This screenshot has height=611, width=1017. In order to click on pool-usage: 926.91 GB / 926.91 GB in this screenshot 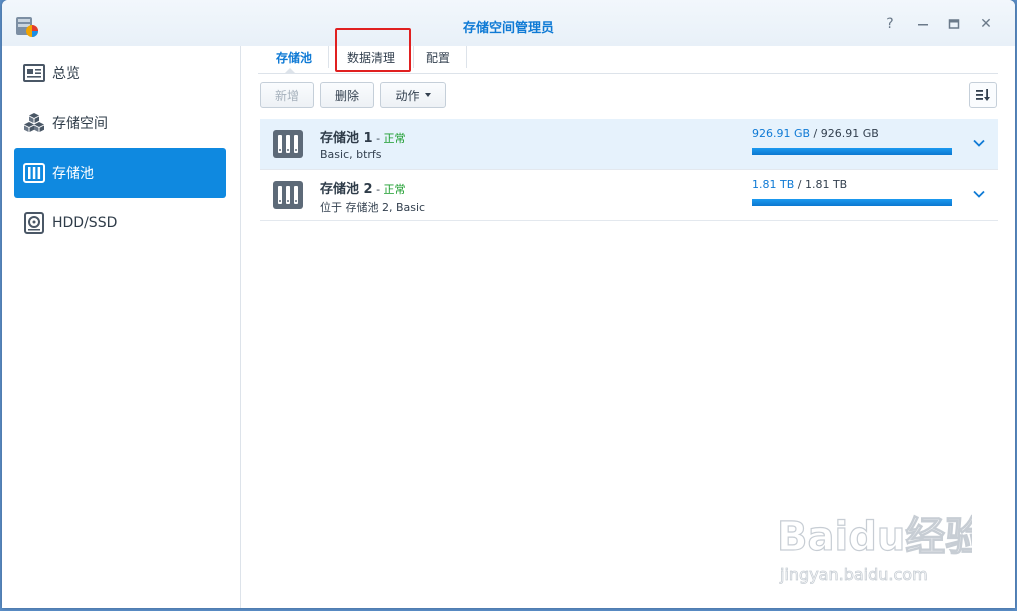, I will do `click(815, 133)`.